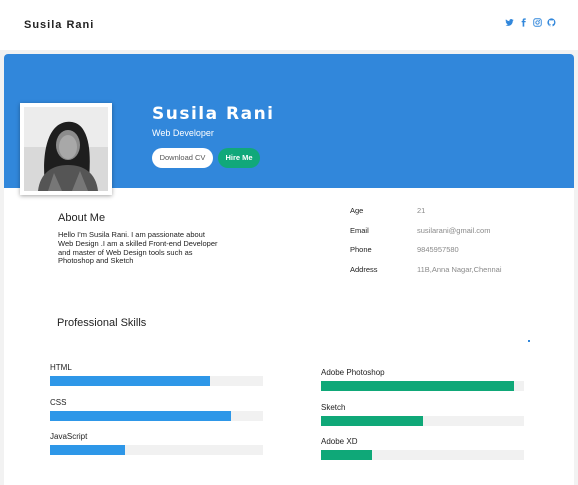 The image size is (578, 485). I want to click on info-row-phone: Phone 9845957580, so click(426, 255).